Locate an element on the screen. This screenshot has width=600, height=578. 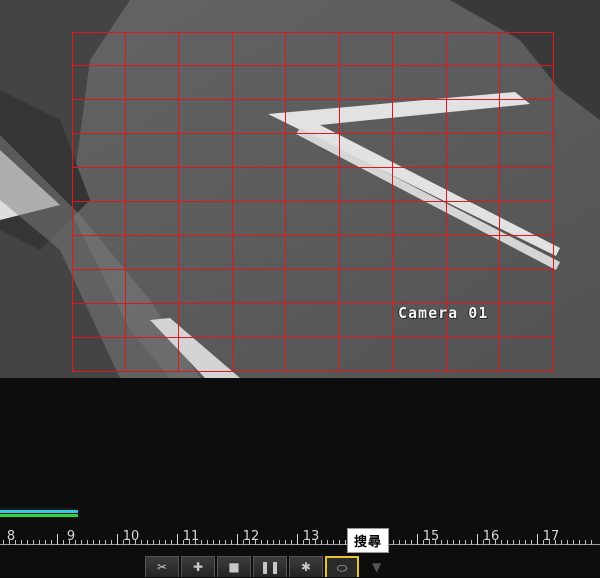
toolbar-more-icon: ▼ is located at coordinates (376, 567).